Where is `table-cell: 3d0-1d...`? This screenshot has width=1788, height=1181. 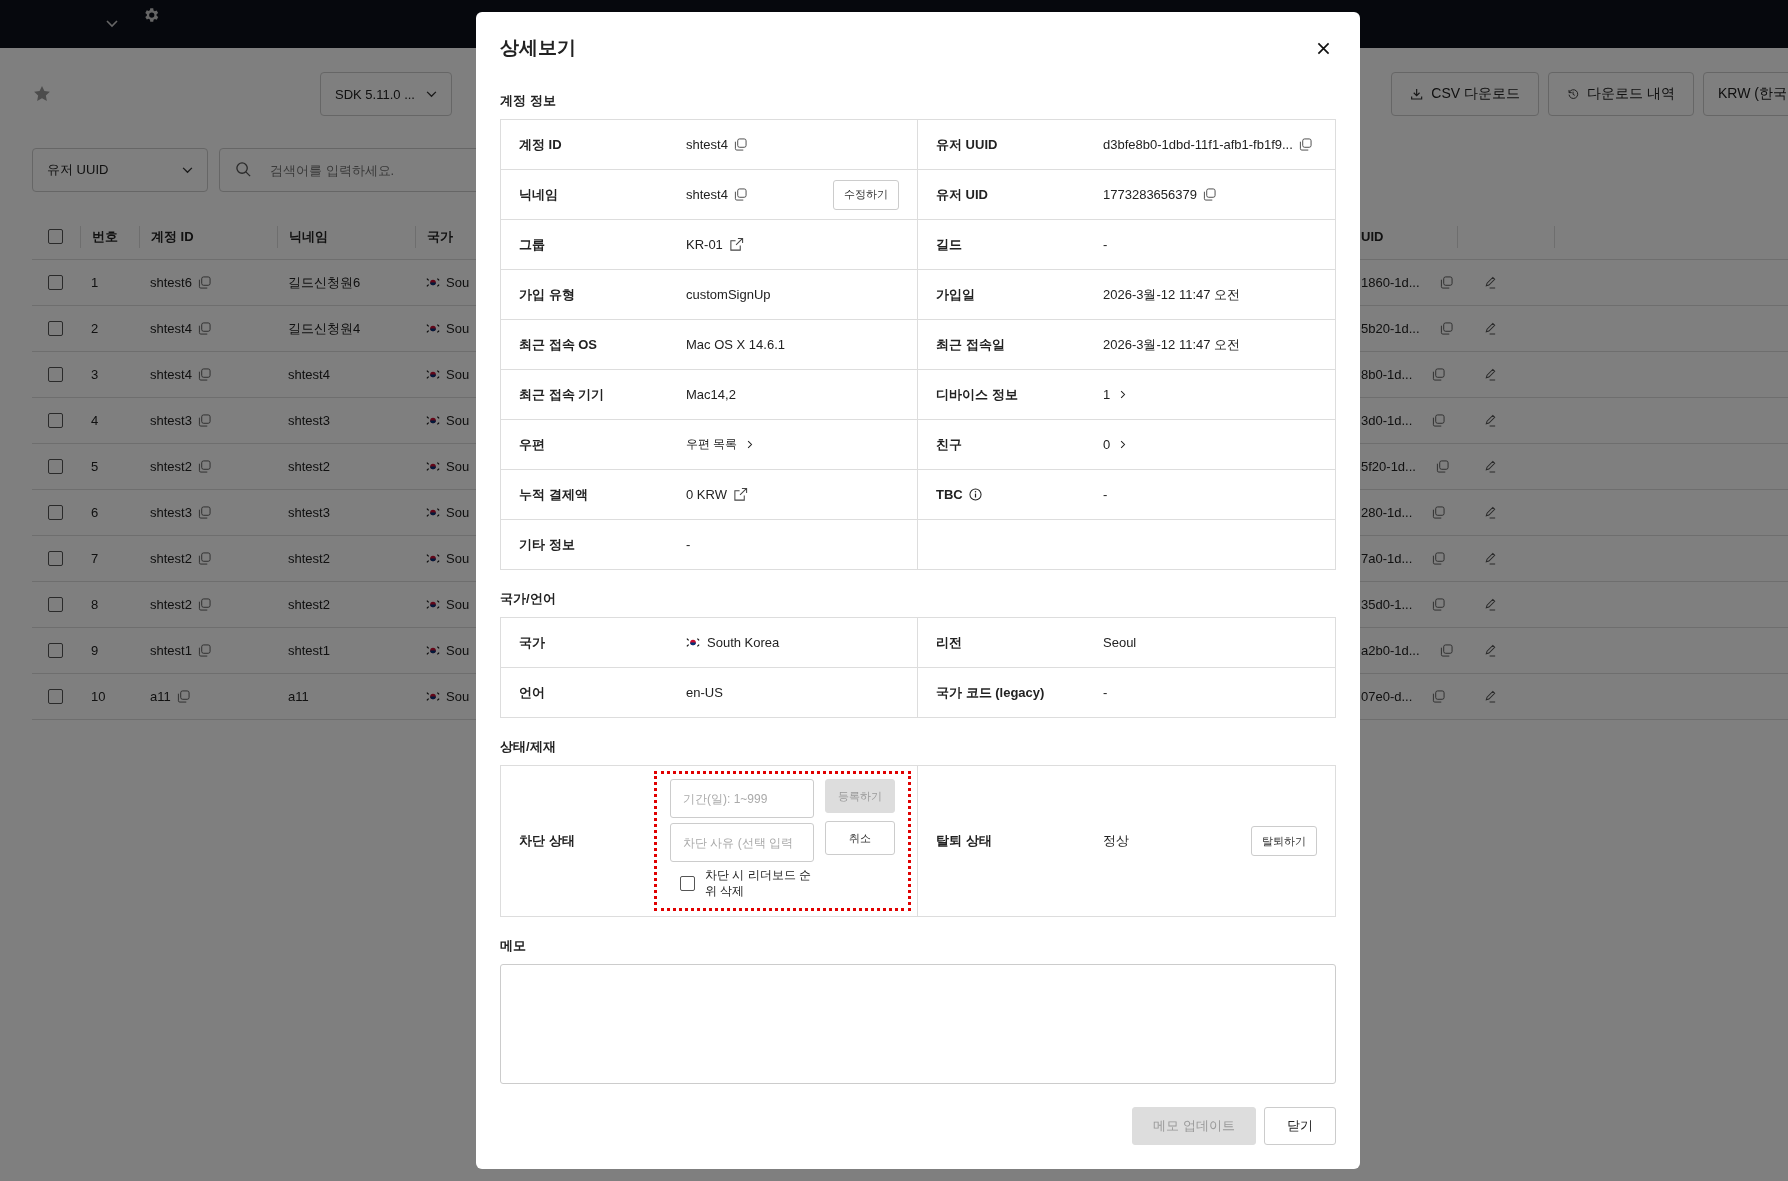
table-cell: 3d0-1d... is located at coordinates (1387, 420).